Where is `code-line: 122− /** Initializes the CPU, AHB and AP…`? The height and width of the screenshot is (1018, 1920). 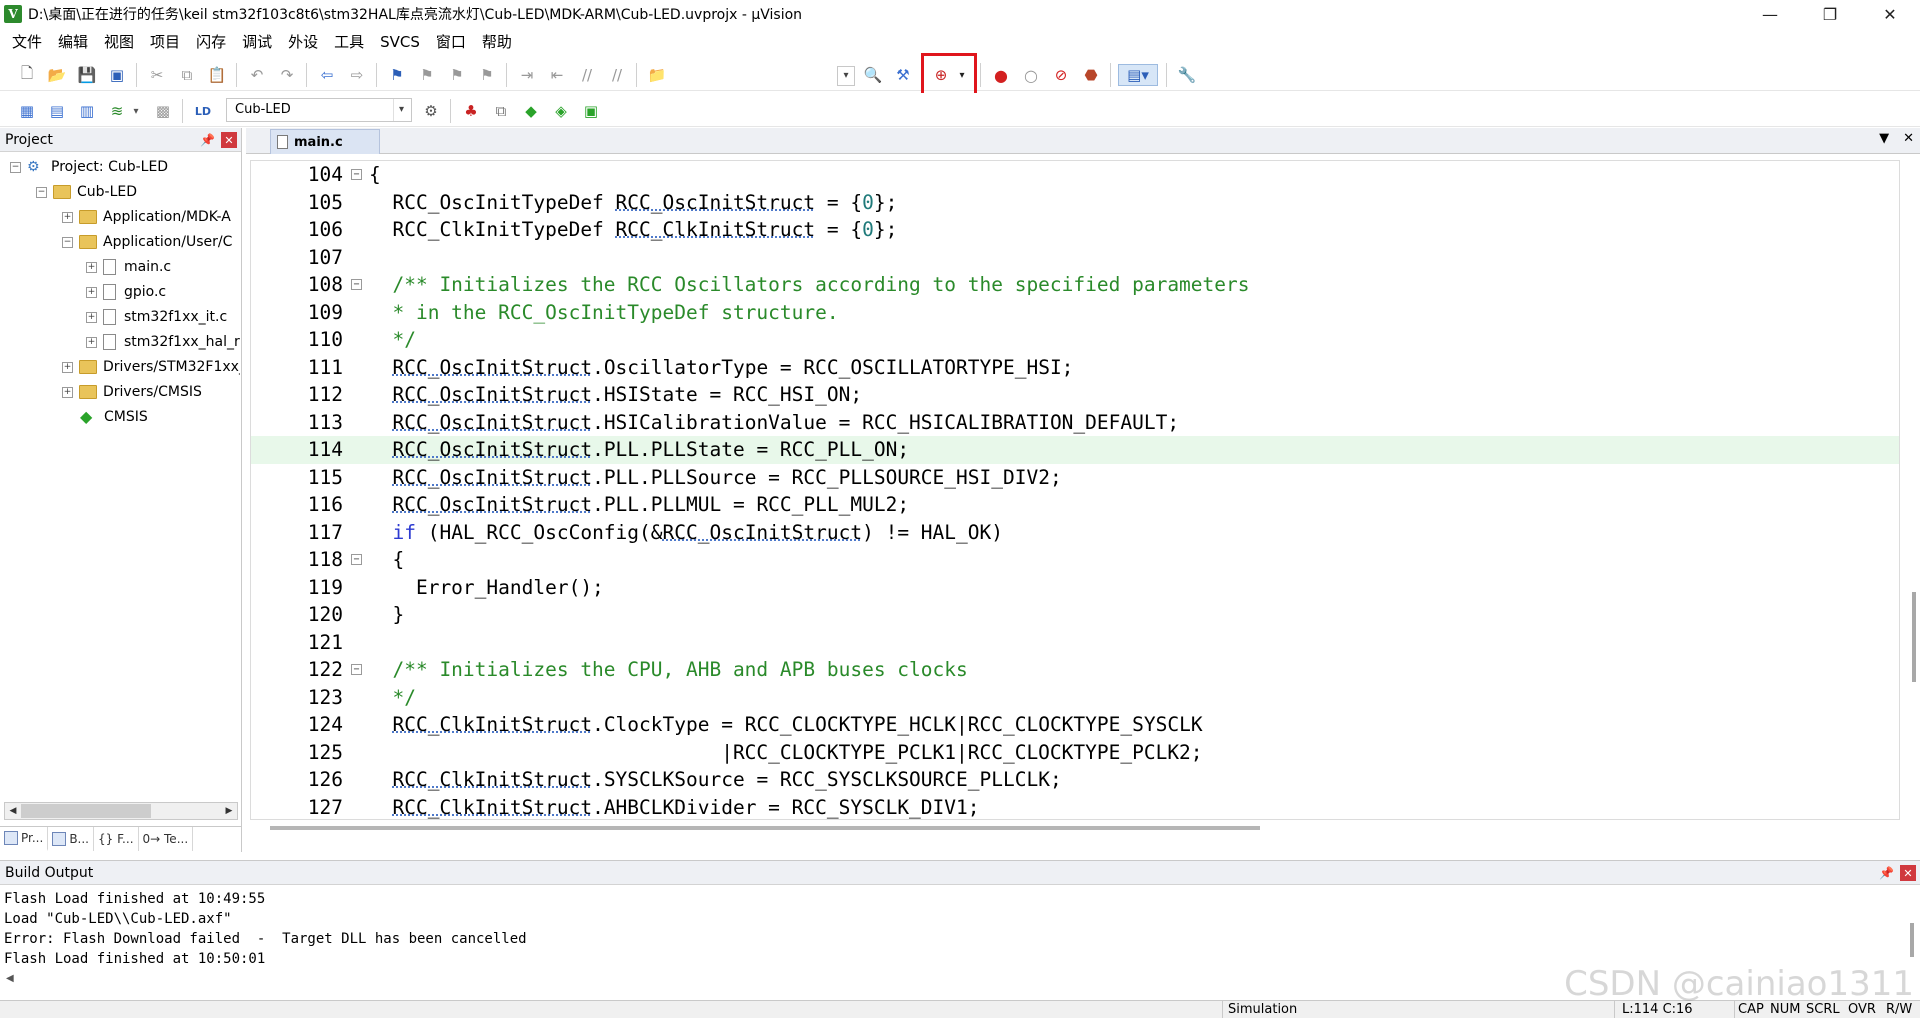
code-line: 122− /** Initializes the CPU, AHB and AP… is located at coordinates (1075, 670).